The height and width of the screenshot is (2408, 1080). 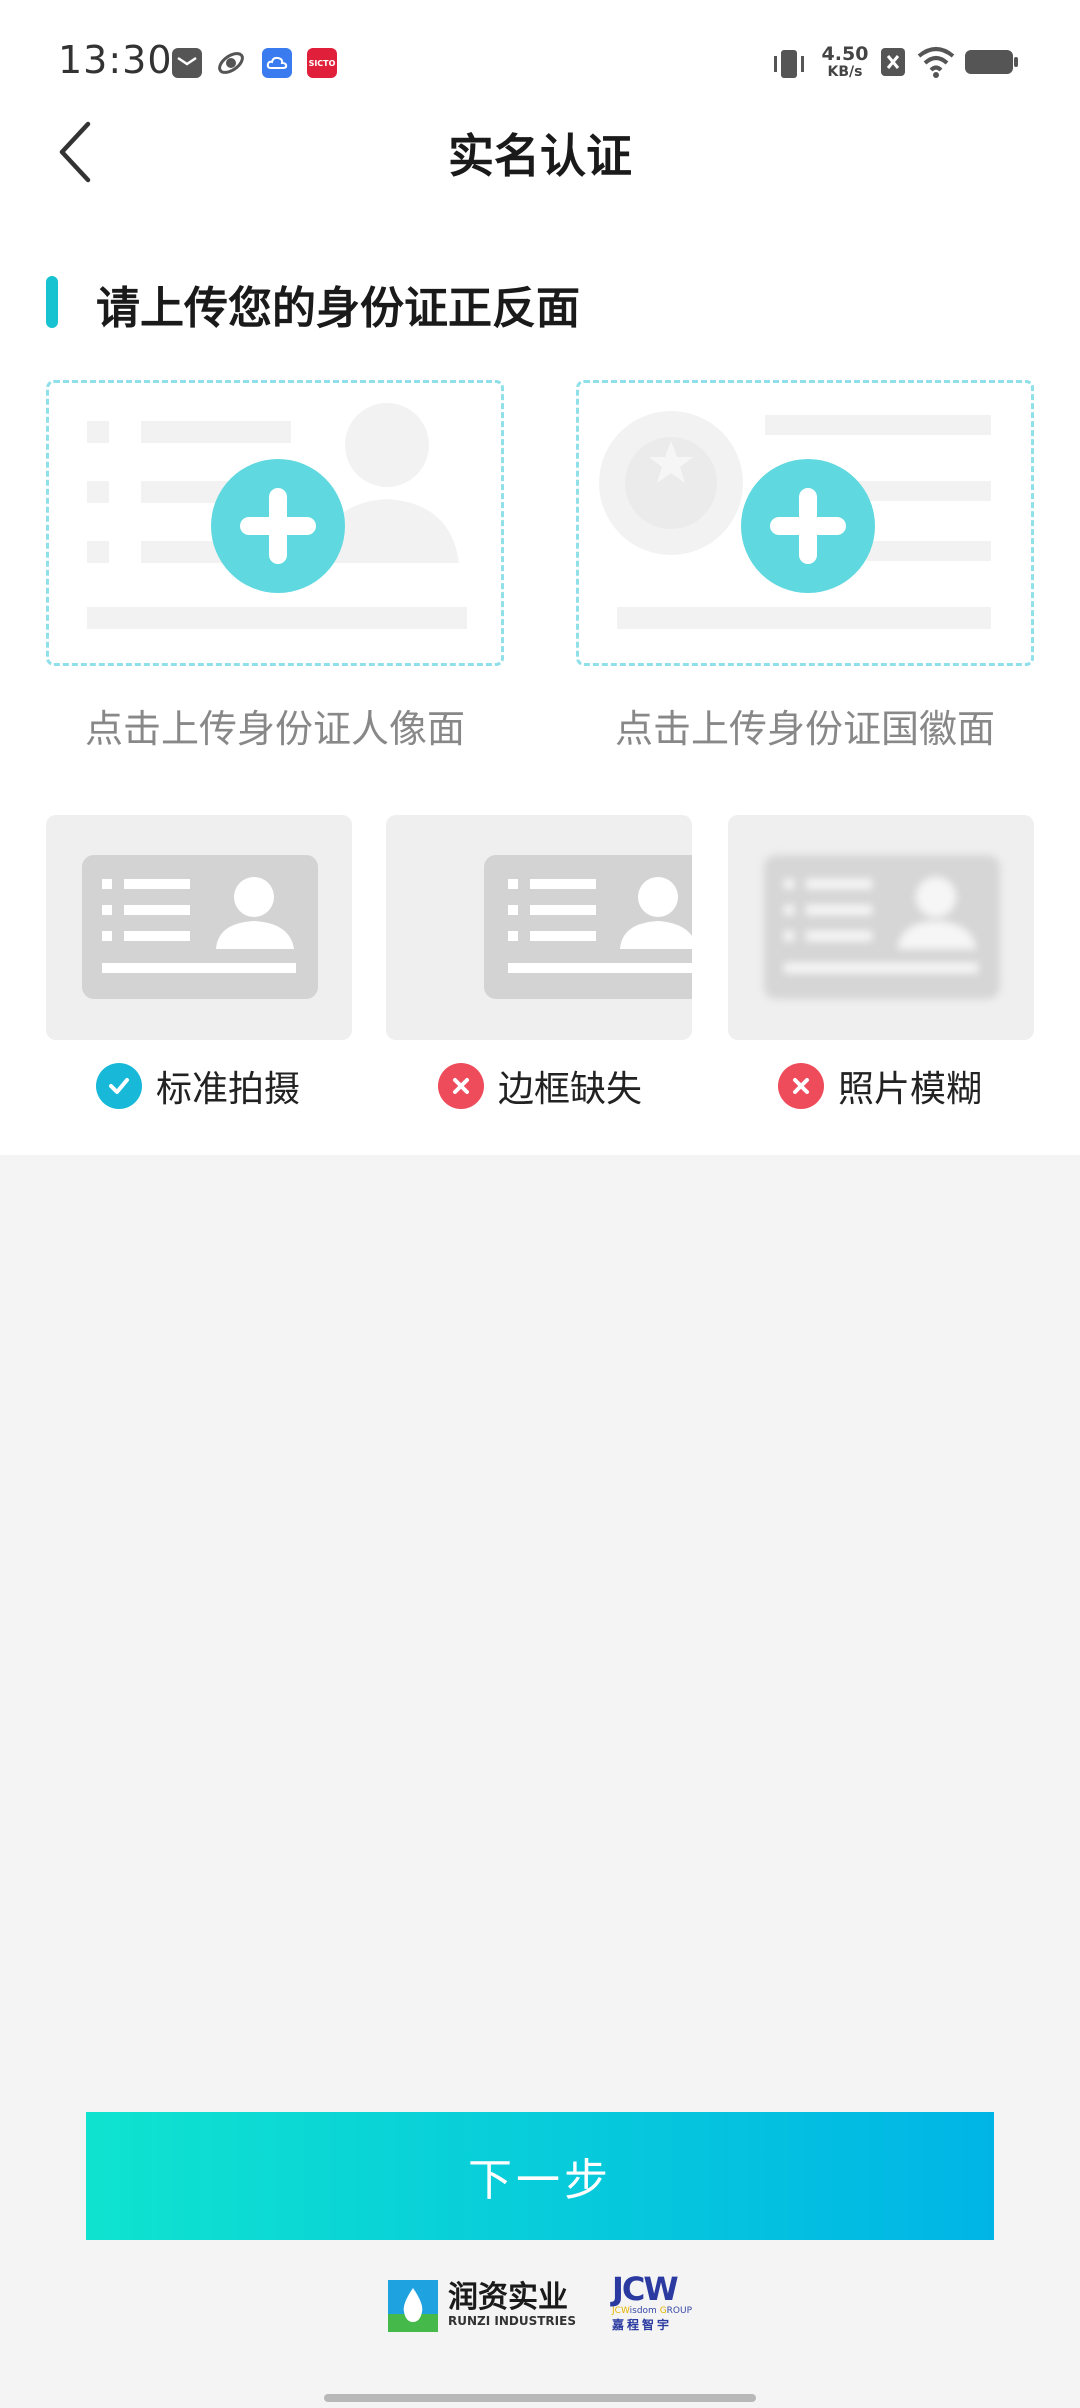 What do you see at coordinates (992, 64) in the screenshot?
I see `battery-icon` at bounding box center [992, 64].